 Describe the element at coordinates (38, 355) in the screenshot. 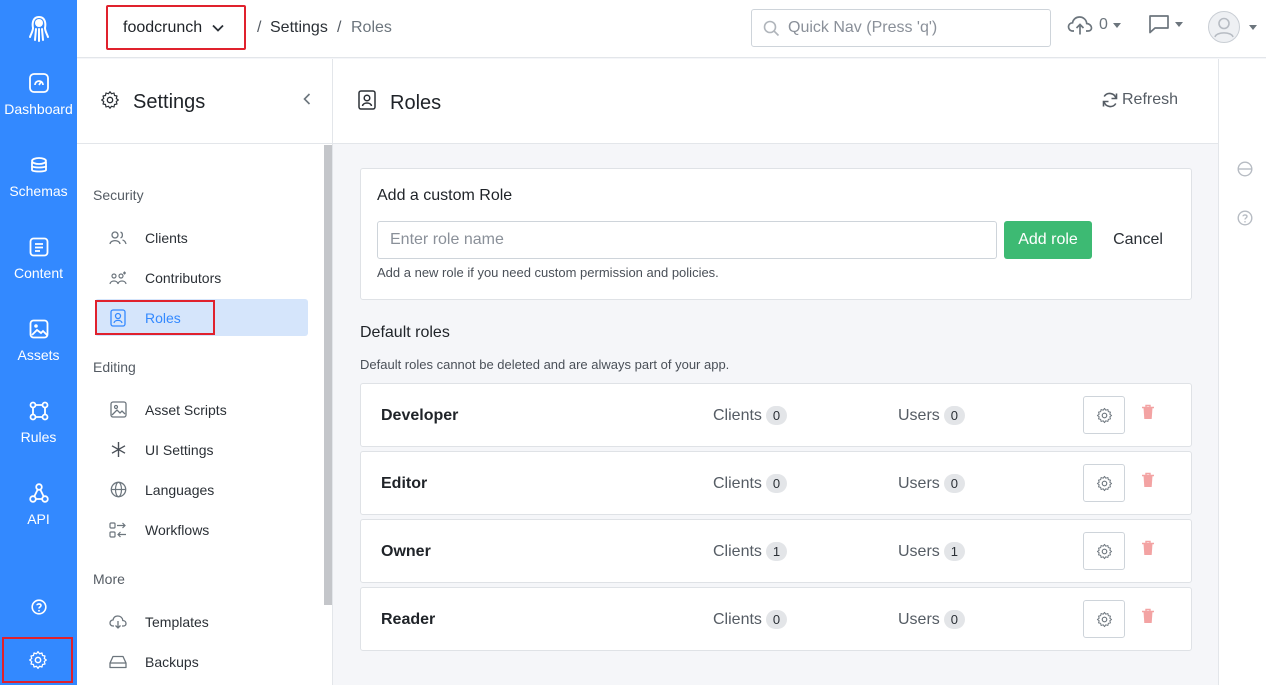

I see `nav-assets-label: Assets` at that location.